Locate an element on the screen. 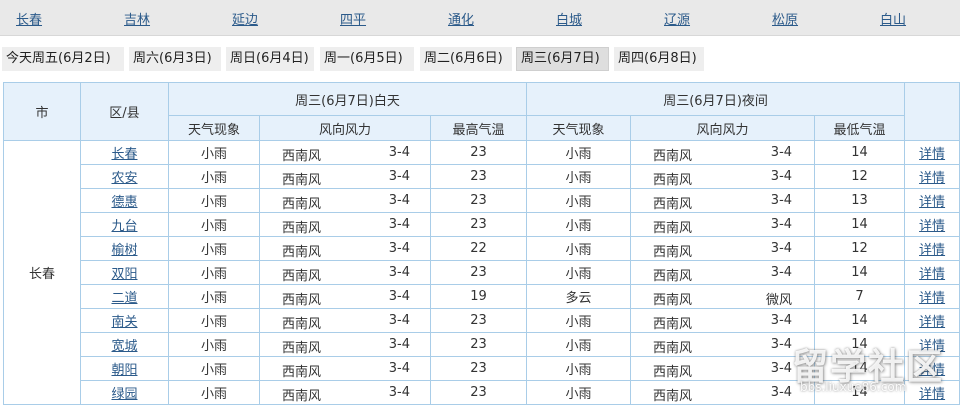 Image resolution: width=960 pixels, height=411 pixels. district-cell: 绿园 is located at coordinates (124, 392).